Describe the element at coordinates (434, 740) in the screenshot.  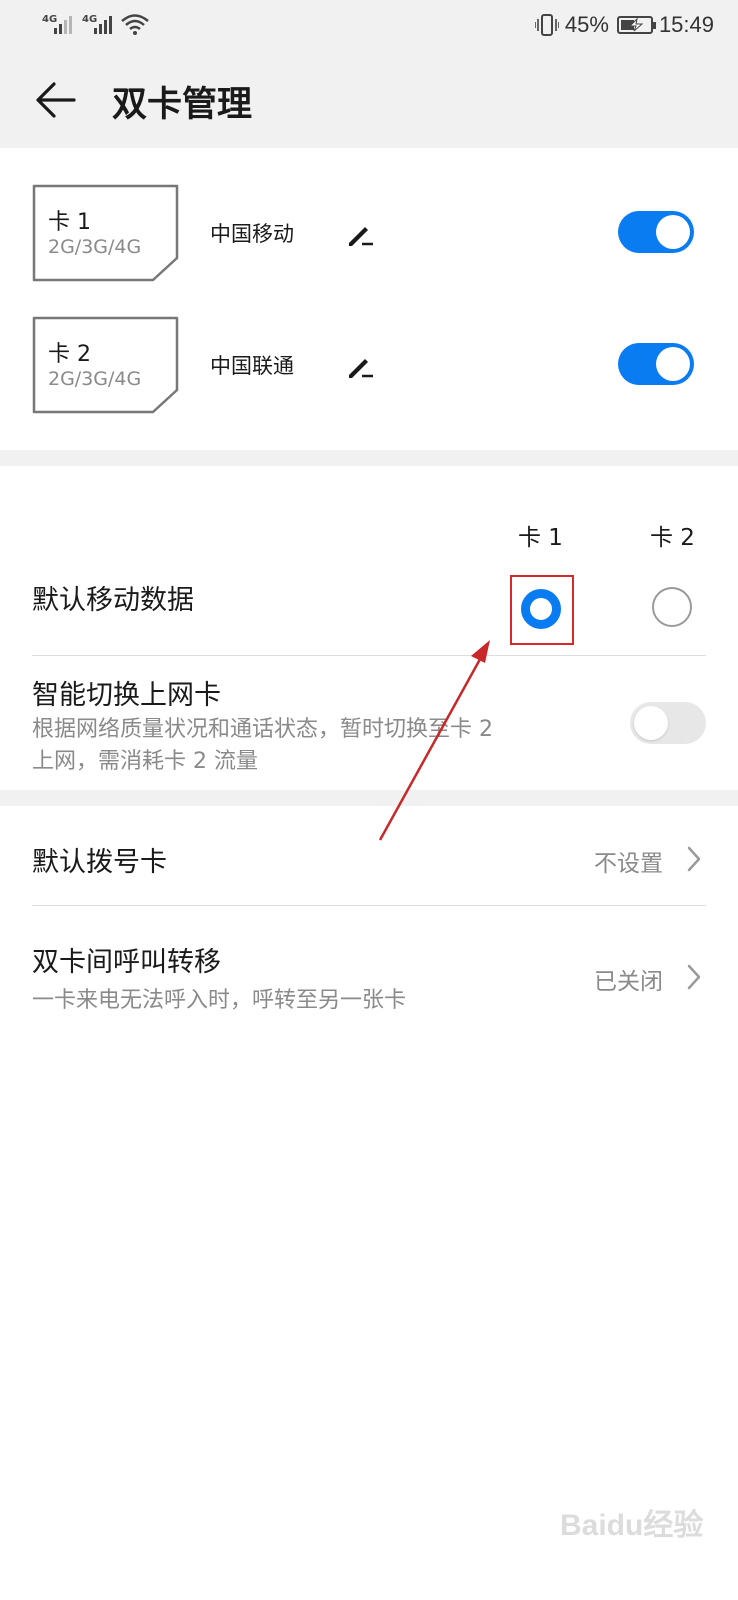
I see `annotation-arrow` at that location.